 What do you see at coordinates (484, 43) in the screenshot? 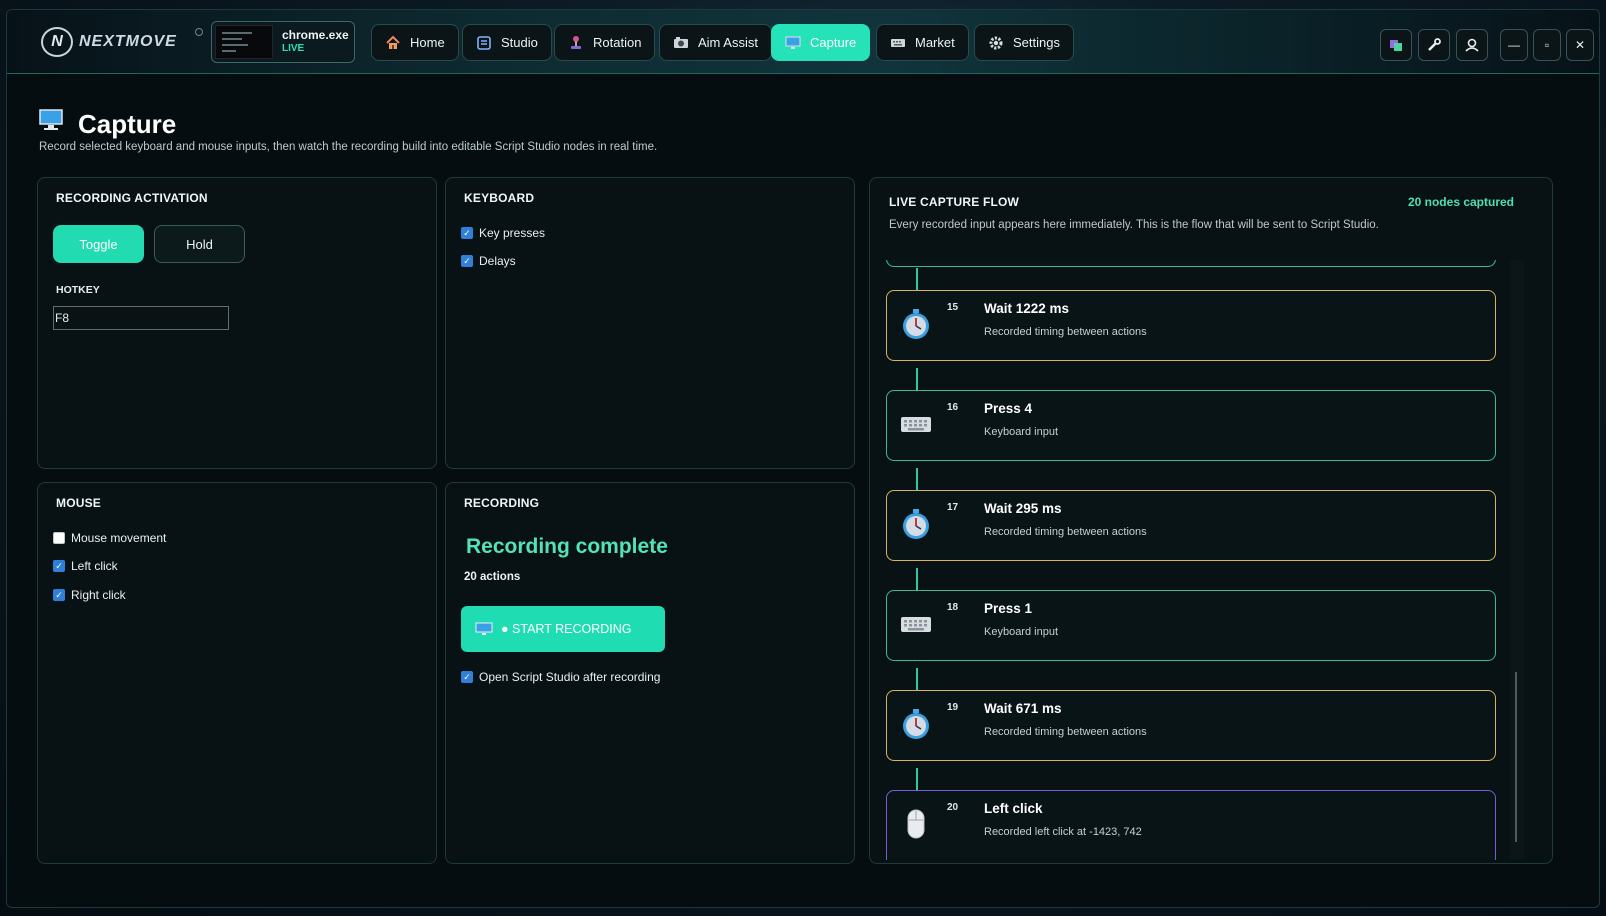
I see `studio-icon` at bounding box center [484, 43].